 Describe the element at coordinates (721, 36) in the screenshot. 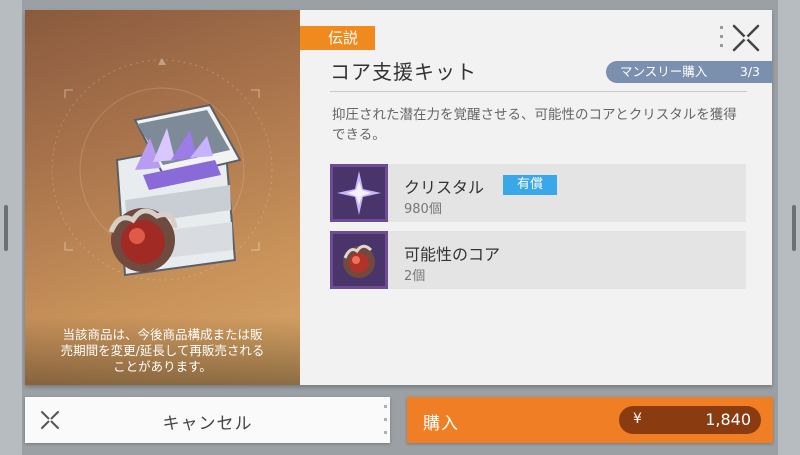

I see `close-divider-dots` at that location.